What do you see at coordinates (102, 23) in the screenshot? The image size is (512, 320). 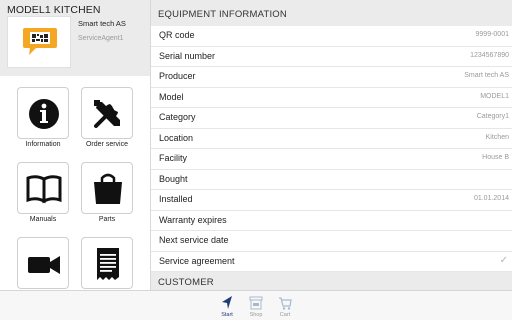 I see `company-name: Smart tech AS` at bounding box center [102, 23].